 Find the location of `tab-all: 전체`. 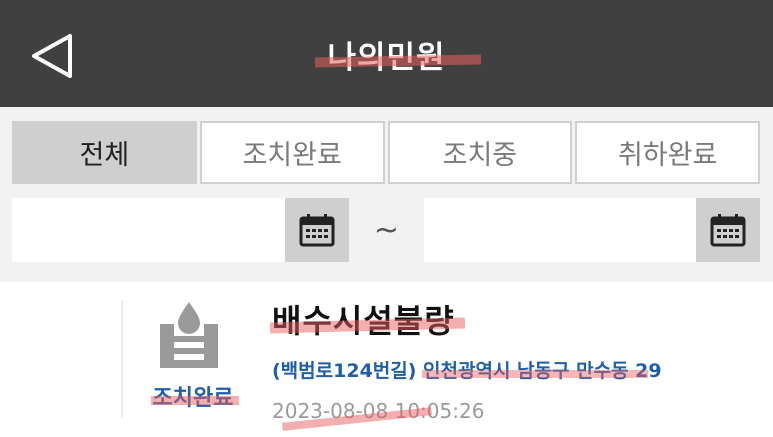

tab-all: 전체 is located at coordinates (104, 152).